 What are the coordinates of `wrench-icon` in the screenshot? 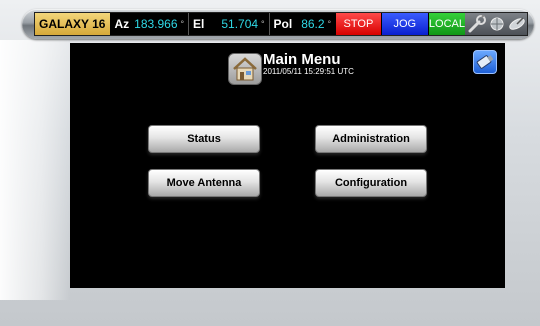 It's located at (477, 24).